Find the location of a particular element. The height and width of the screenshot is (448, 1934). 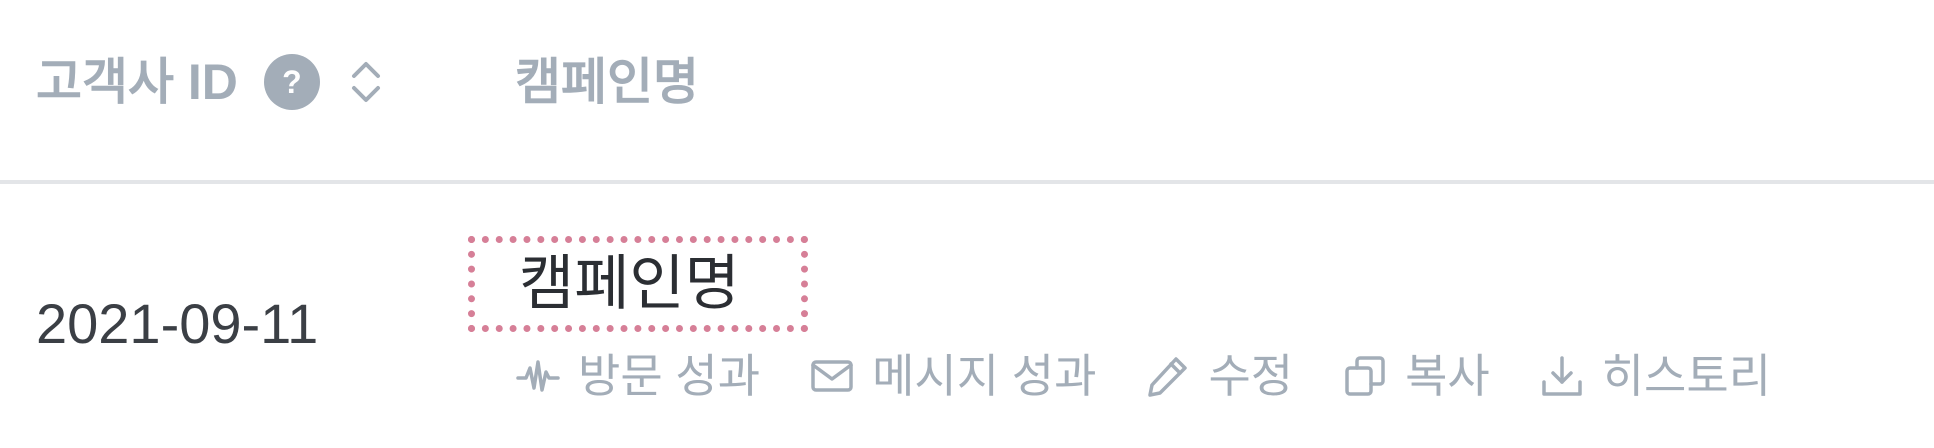

column-header-label: 캠페인명 is located at coordinates (607, 82).